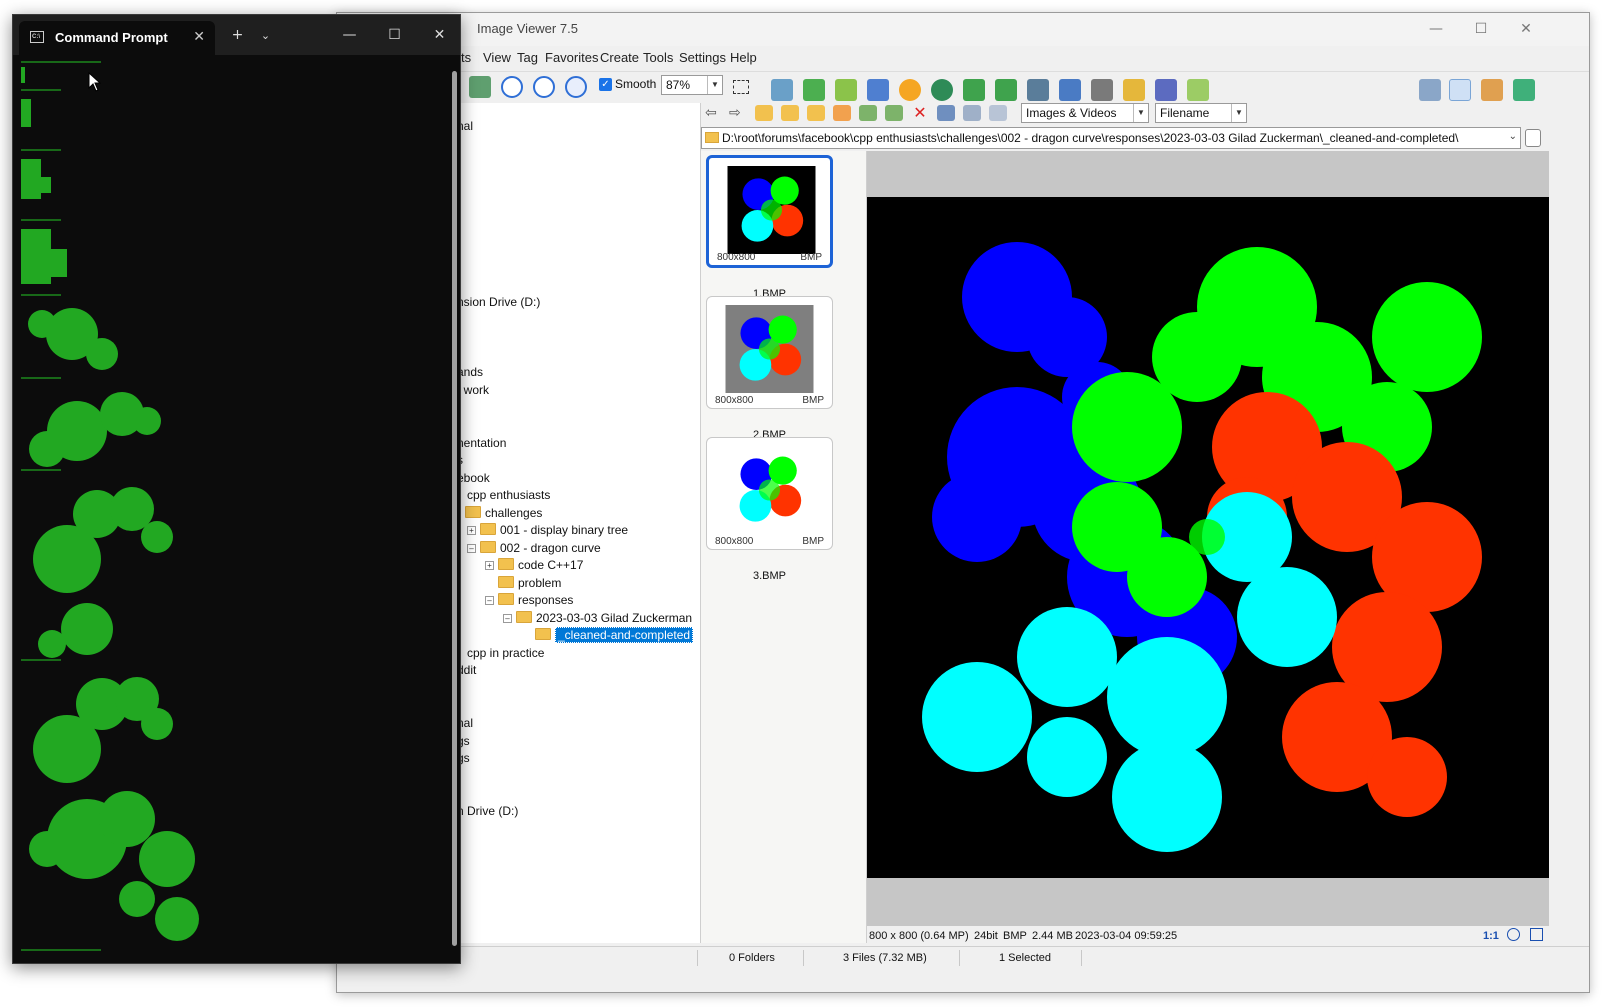 This screenshot has width=1606, height=1008. I want to click on copy-icon, so click(868, 113).